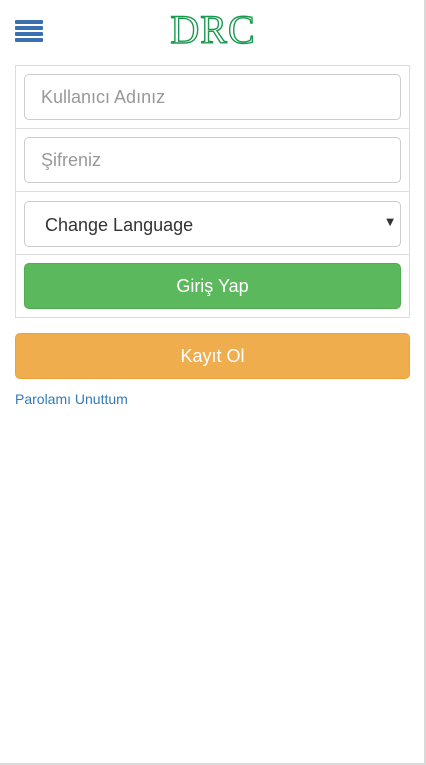 The width and height of the screenshot is (426, 765). I want to click on chevron-down-icon: ▼, so click(390, 222).